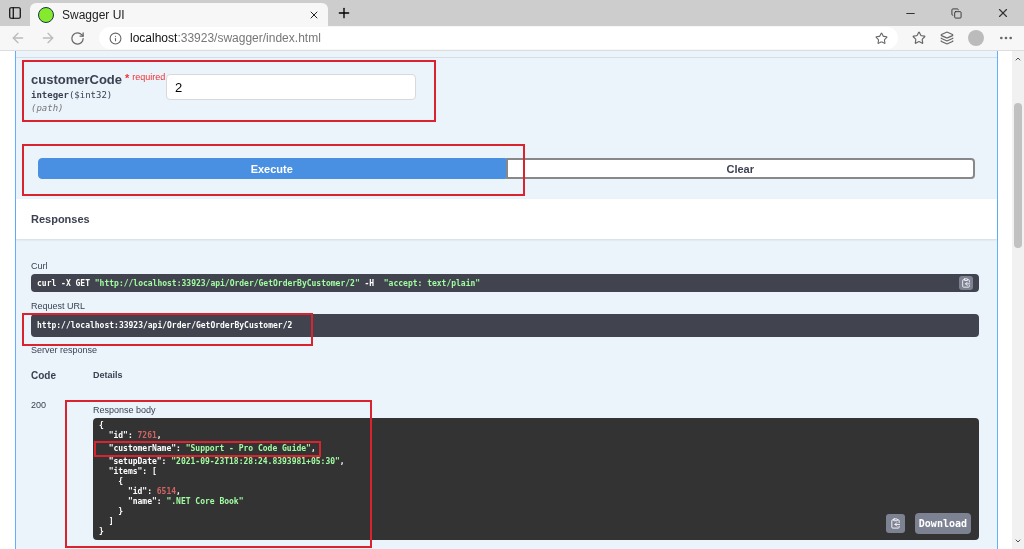  I want to click on code-line: "id": 7261,, so click(134, 436).